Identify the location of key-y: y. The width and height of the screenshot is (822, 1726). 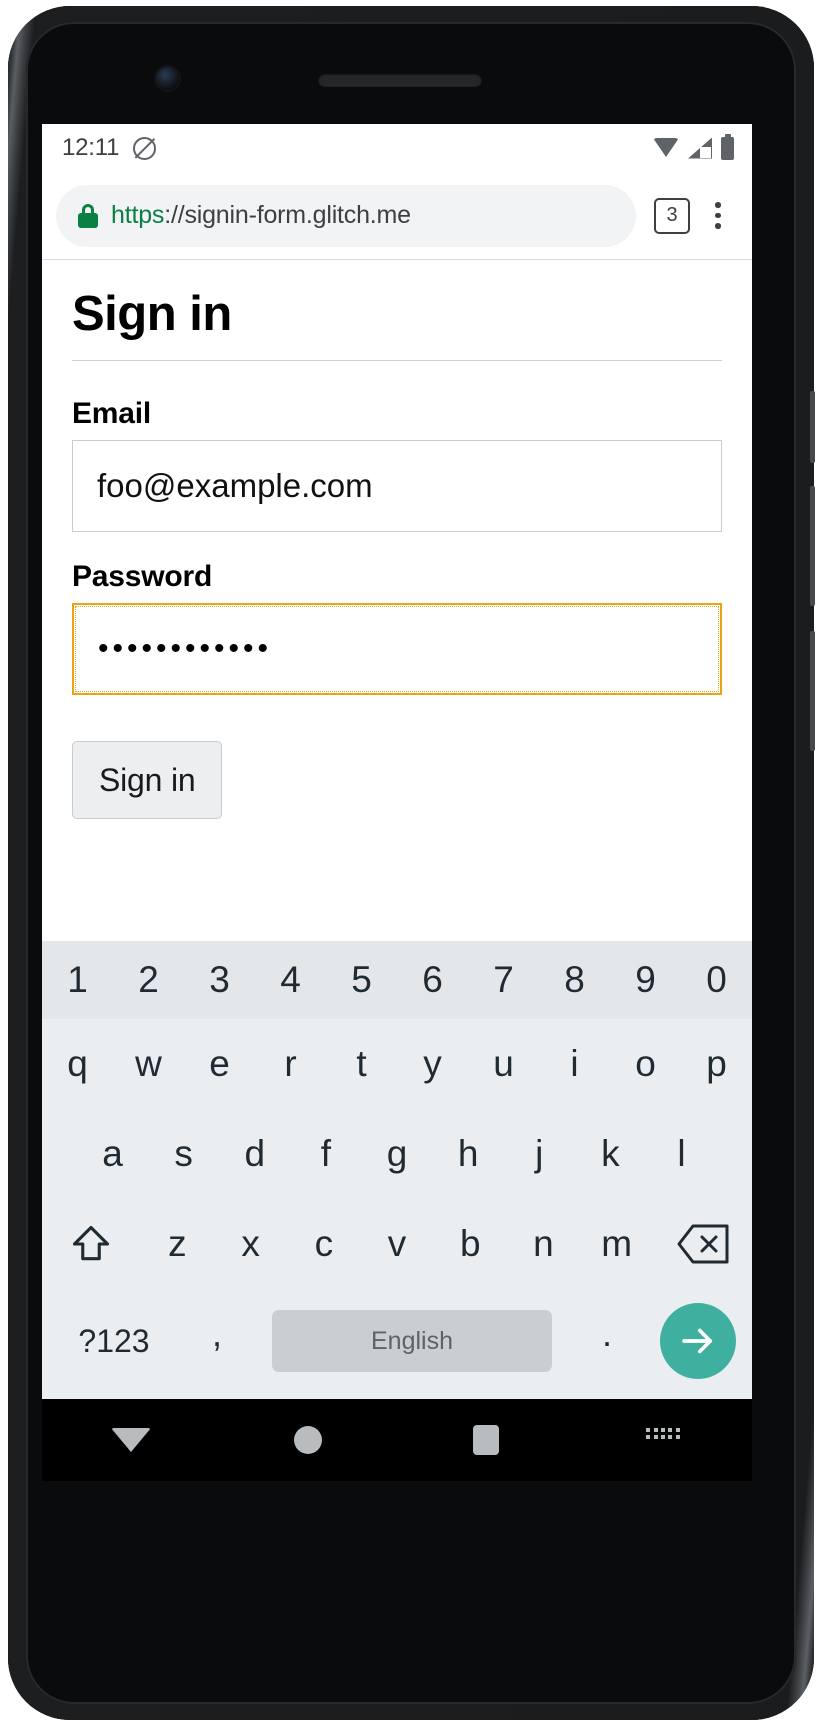
(432, 1064).